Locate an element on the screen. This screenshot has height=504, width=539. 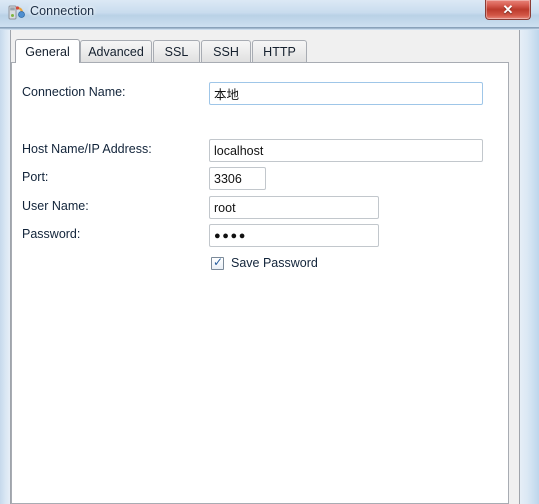
tab-ssl: SSL is located at coordinates (176, 51).